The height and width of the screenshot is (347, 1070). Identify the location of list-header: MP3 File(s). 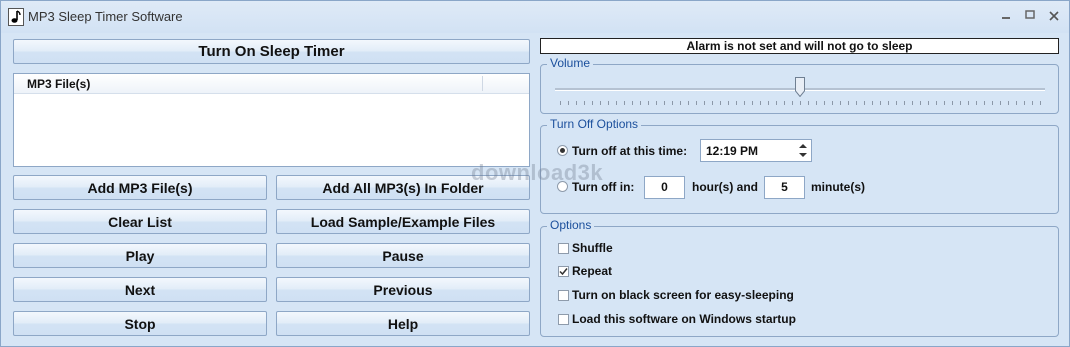
(271, 84).